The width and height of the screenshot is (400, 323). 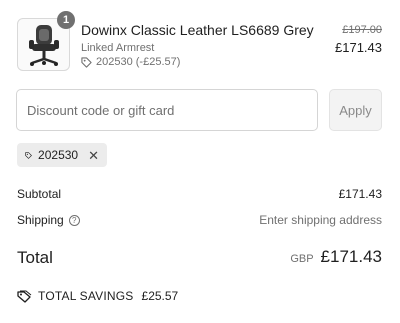 I want to click on product-price: £171.43, so click(x=358, y=47).